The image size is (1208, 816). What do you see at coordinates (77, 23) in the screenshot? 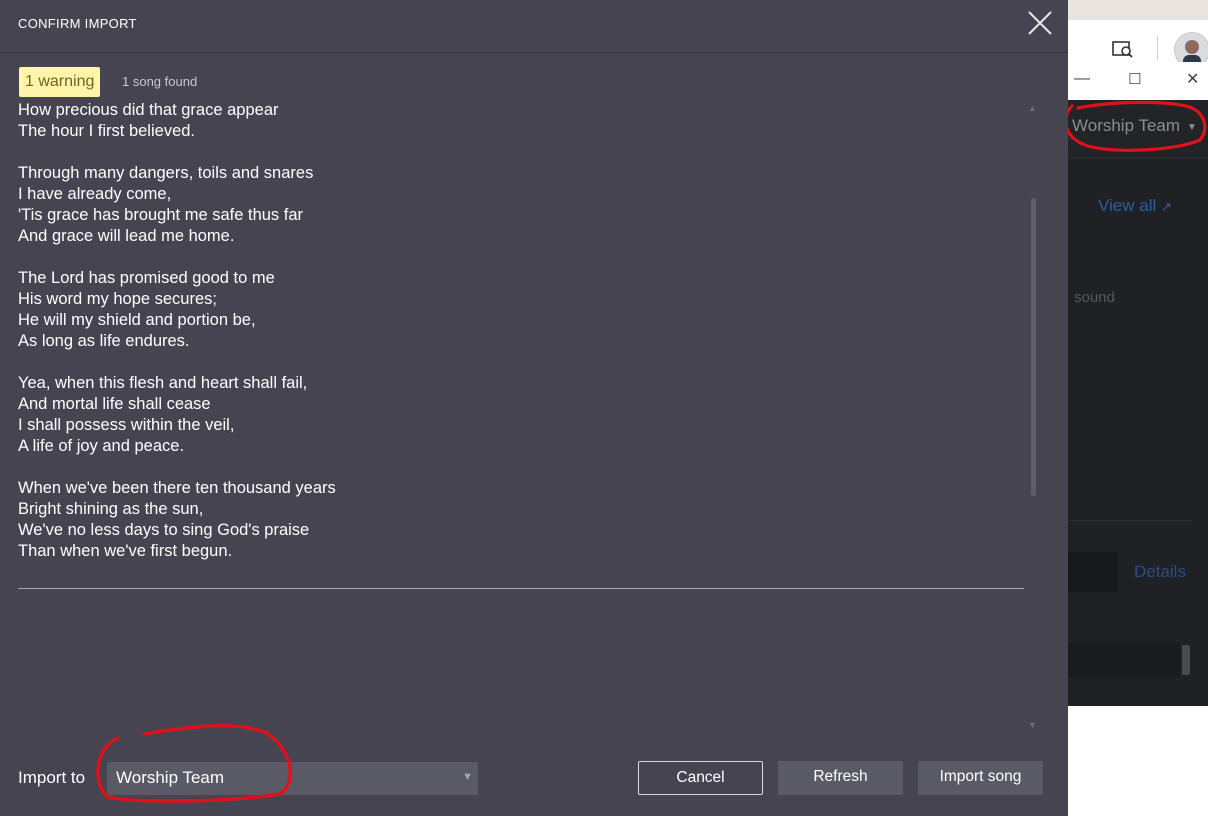
I see `dialog-title: CONFIRM IMPORT` at bounding box center [77, 23].